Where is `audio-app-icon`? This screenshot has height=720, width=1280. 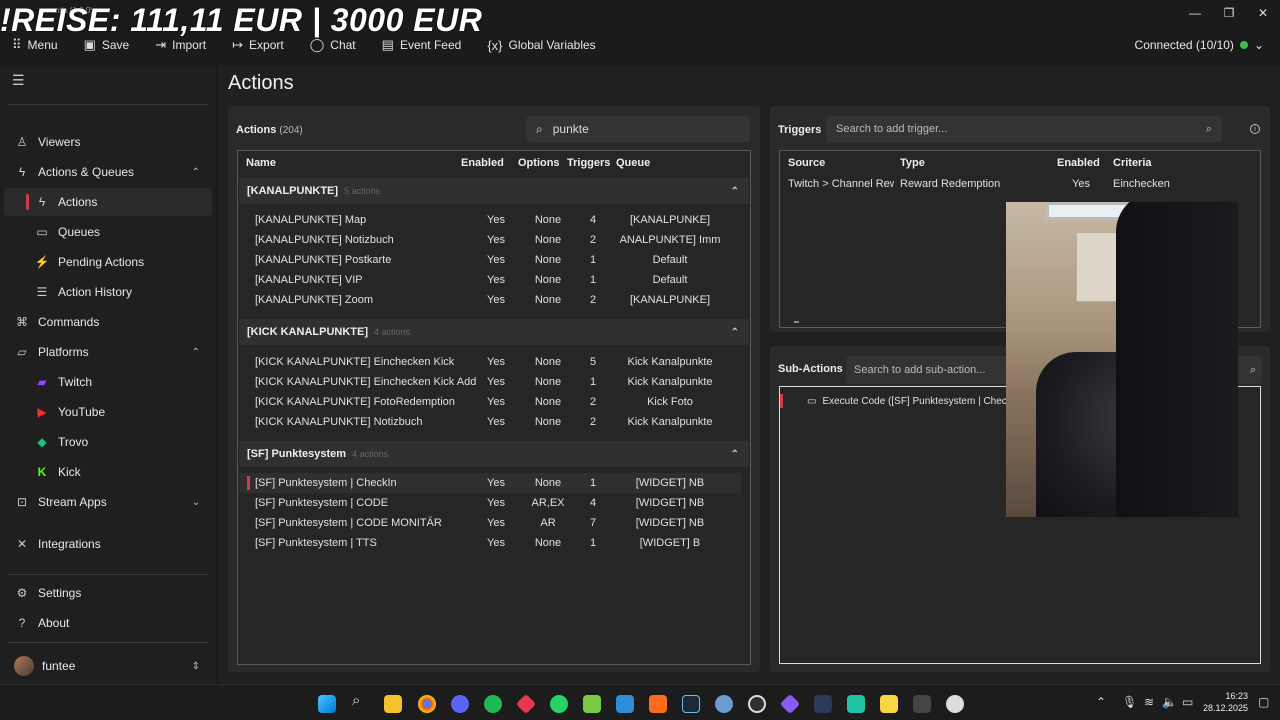
audio-app-icon is located at coordinates (823, 704).